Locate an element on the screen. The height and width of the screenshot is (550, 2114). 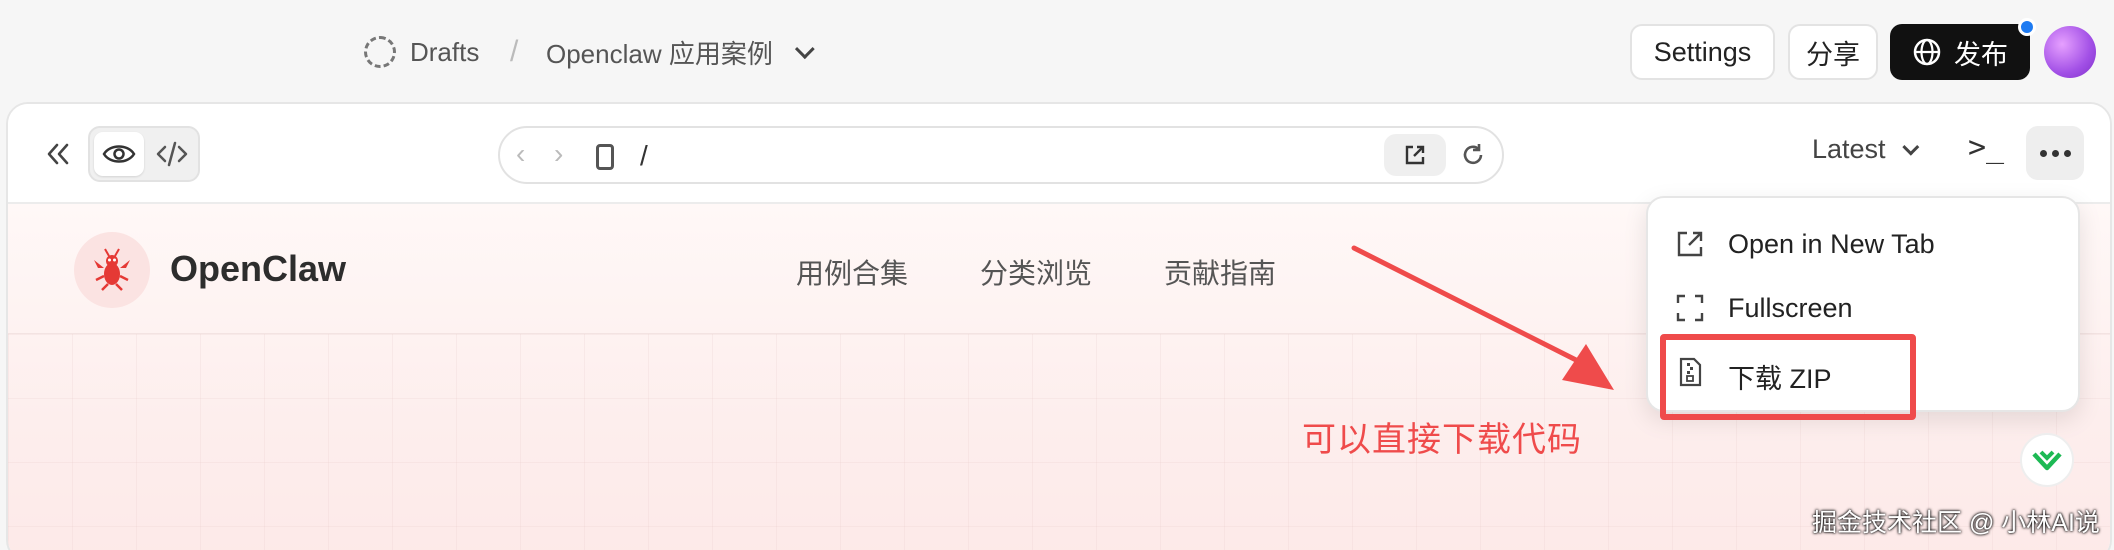
double-chevron-left-icon is located at coordinates (58, 154).